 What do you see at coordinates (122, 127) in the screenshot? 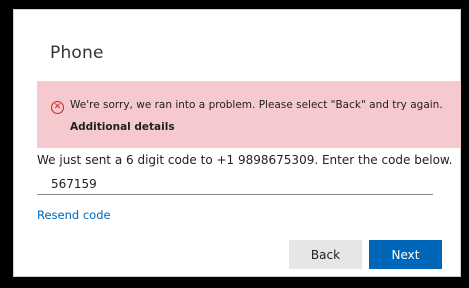
I see `additional-details-link: Additional details` at bounding box center [122, 127].